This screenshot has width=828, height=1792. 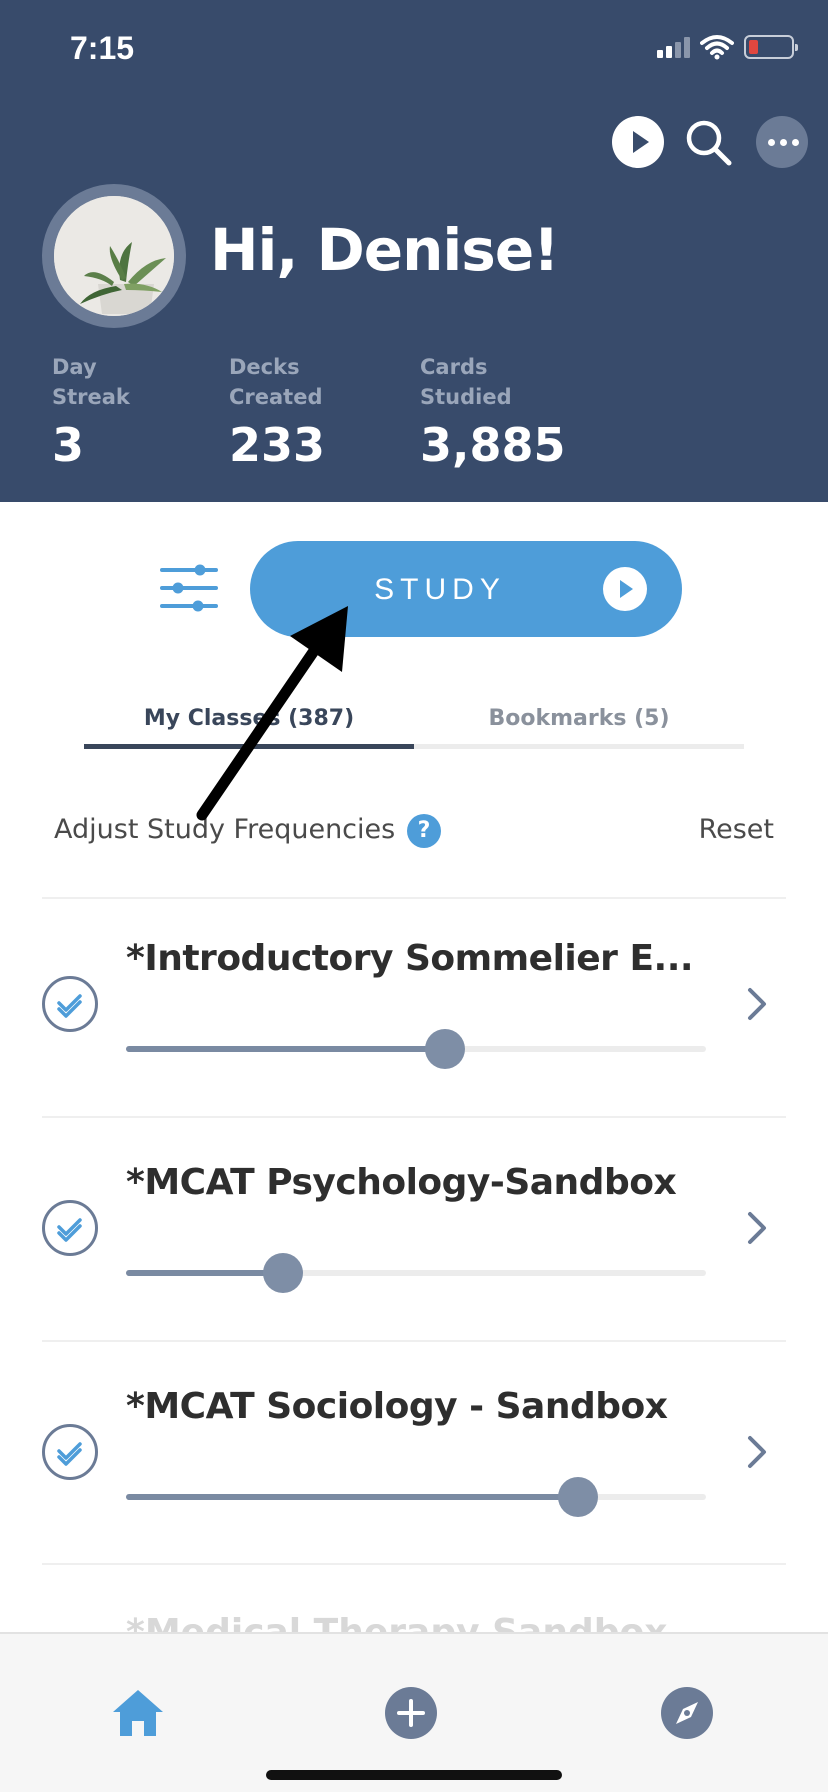 I want to click on signal-icon, so click(x=673, y=47).